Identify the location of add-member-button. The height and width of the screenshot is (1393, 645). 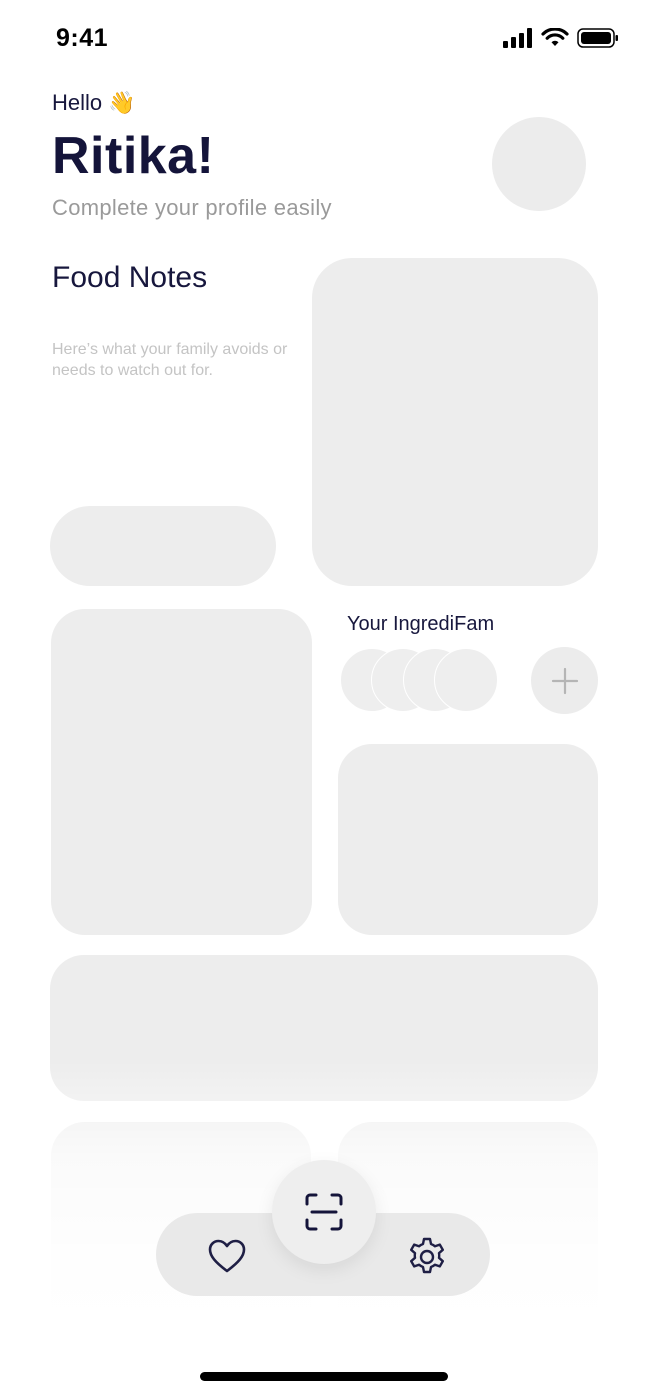
(564, 680).